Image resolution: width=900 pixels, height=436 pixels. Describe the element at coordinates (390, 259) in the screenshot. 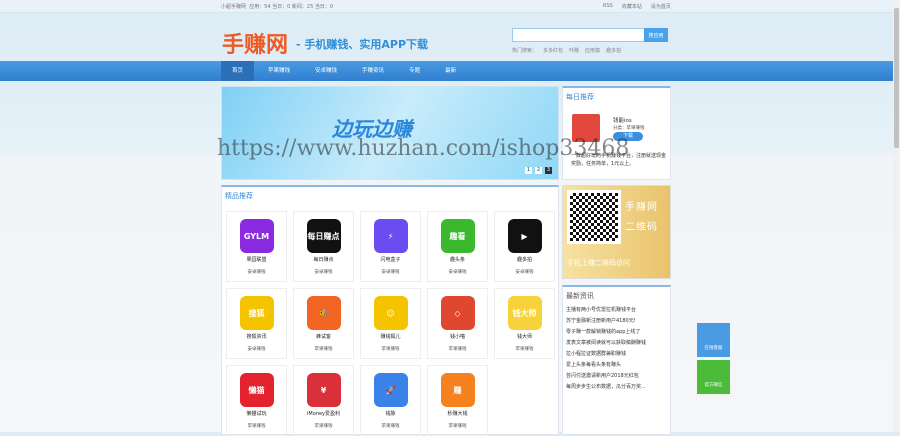

I see `app-name: 闪电盒子` at that location.